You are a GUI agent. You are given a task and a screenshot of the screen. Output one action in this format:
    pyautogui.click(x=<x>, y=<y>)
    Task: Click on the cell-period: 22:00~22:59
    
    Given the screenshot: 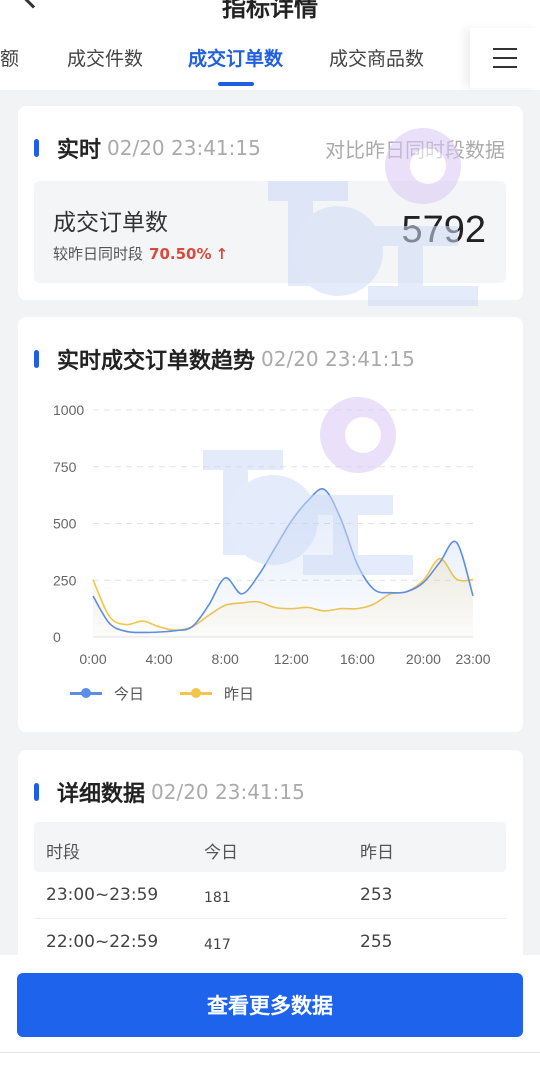 What is the action you would take?
    pyautogui.click(x=102, y=942)
    